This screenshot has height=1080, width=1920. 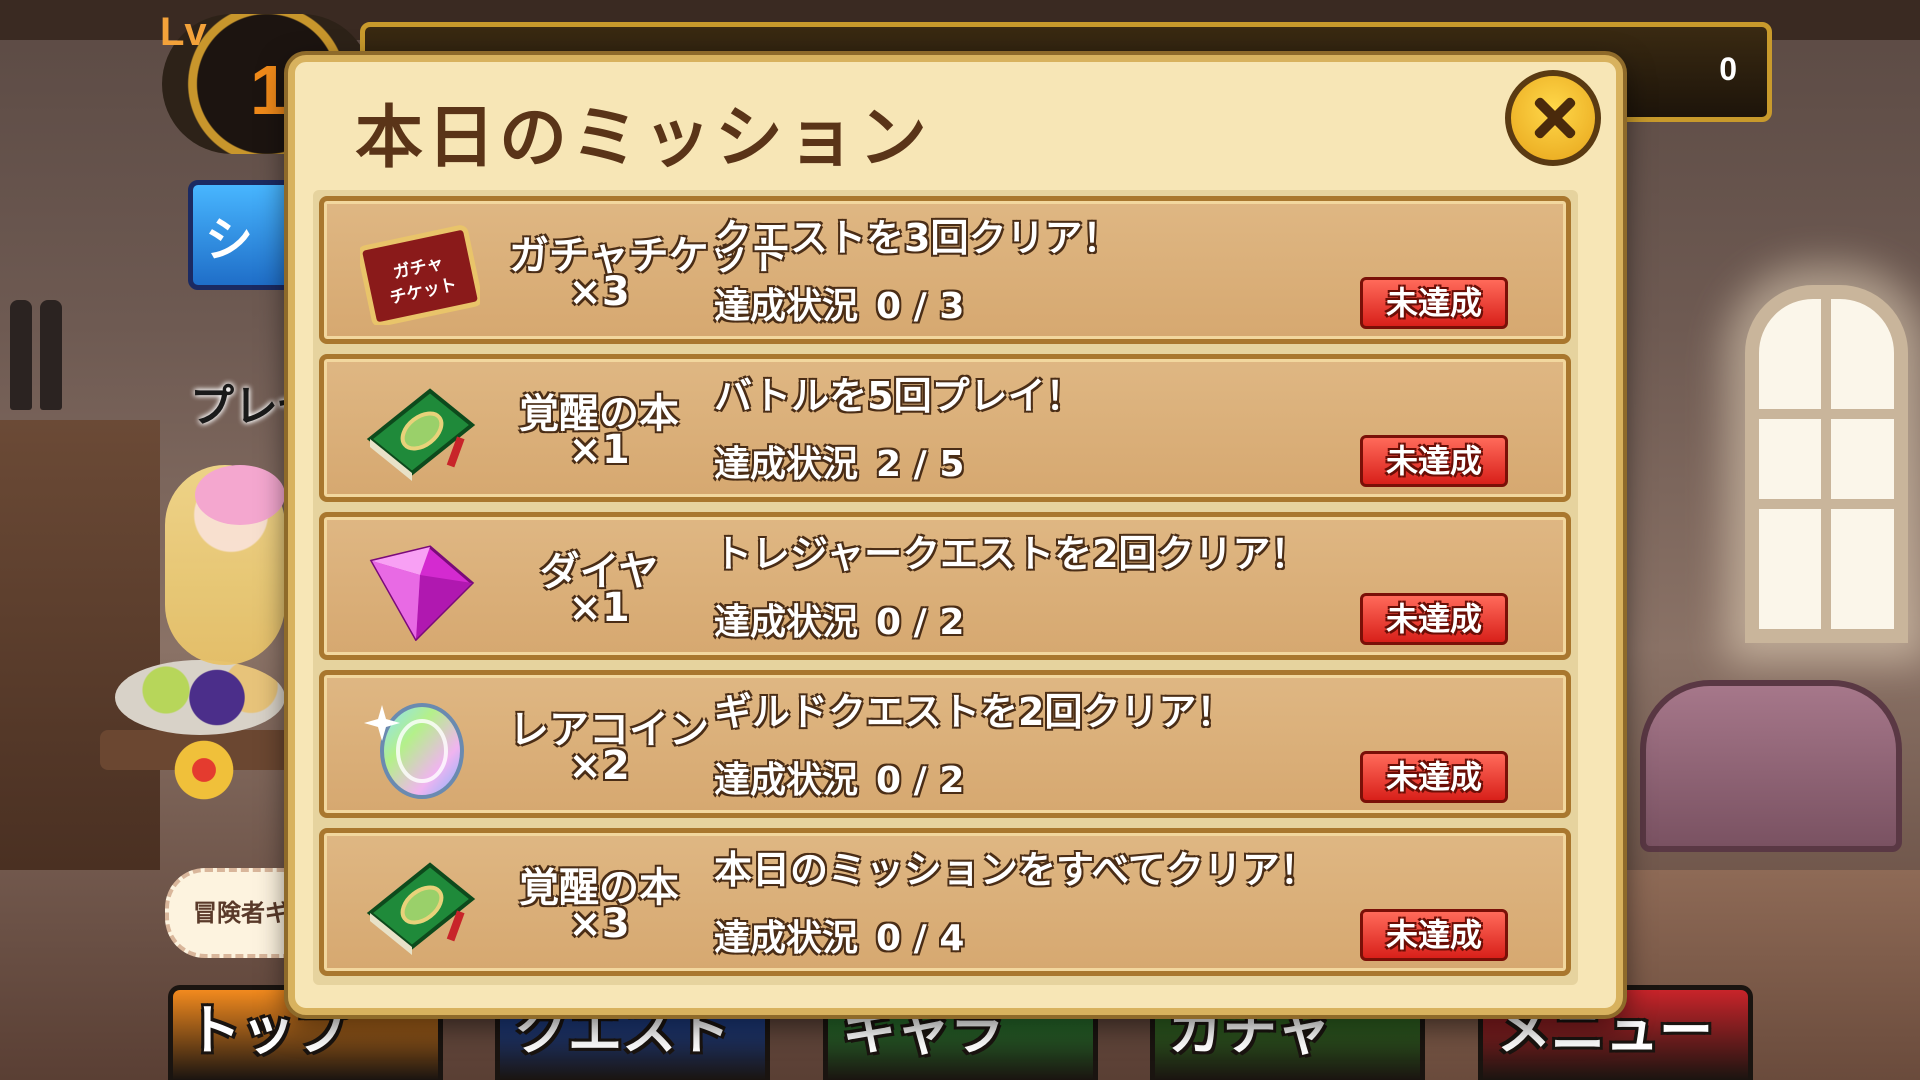 I want to click on mission-row: 覚醒の本 ×1 バトルを5回プレイ！ 達成状況 2 / 5 未達成, so click(x=945, y=428).